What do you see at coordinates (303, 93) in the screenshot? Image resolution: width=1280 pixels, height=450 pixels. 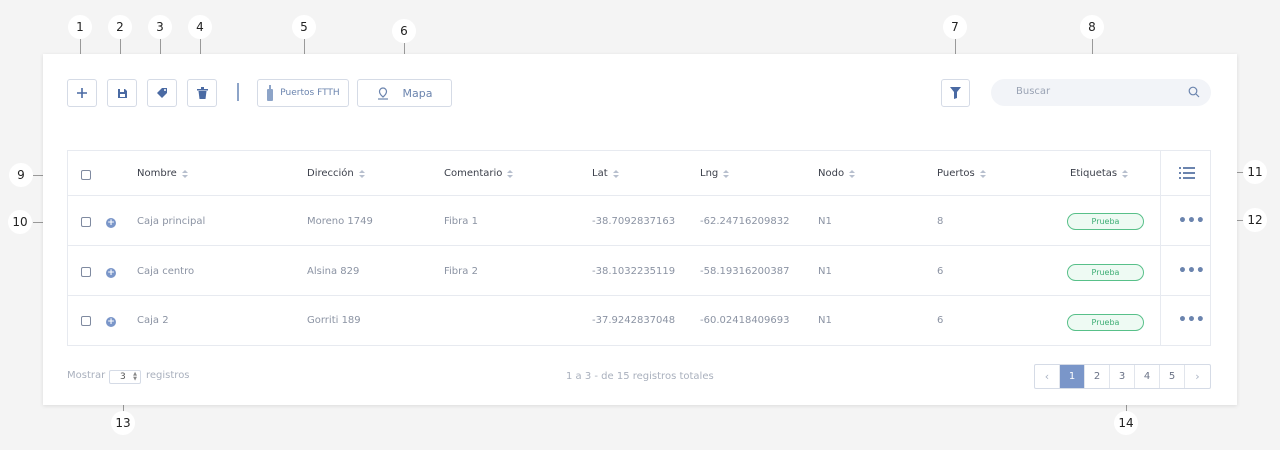 I see `ftth-ports-button: Puertos FTTH` at bounding box center [303, 93].